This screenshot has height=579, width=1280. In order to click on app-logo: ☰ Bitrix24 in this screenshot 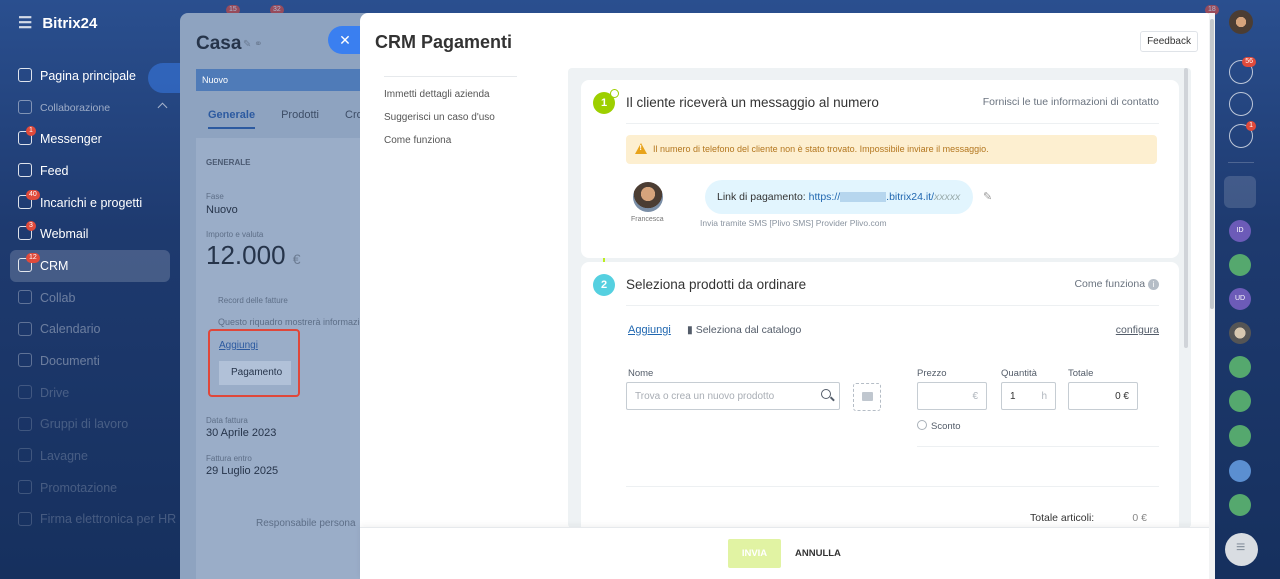, I will do `click(57, 23)`.